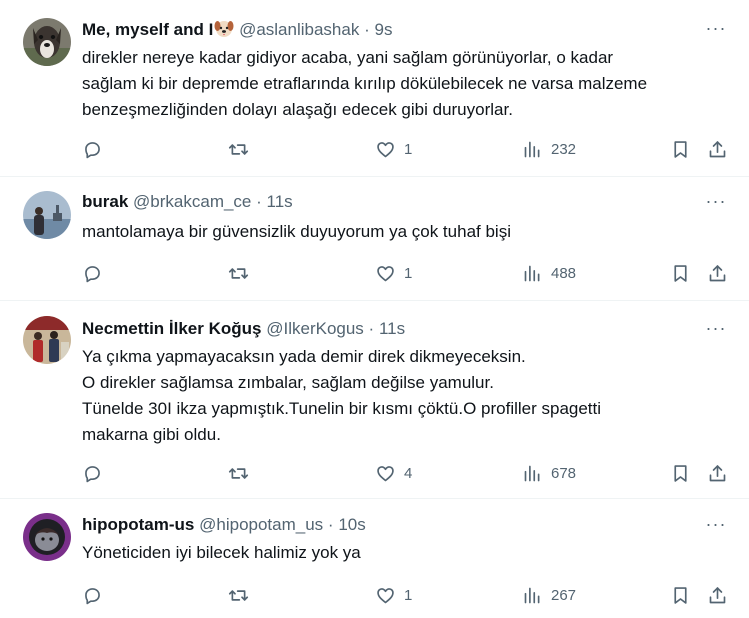  What do you see at coordinates (385, 525) in the screenshot?
I see `tweet-header: hipopotam-us @hipopotam_us · 10s` at bounding box center [385, 525].